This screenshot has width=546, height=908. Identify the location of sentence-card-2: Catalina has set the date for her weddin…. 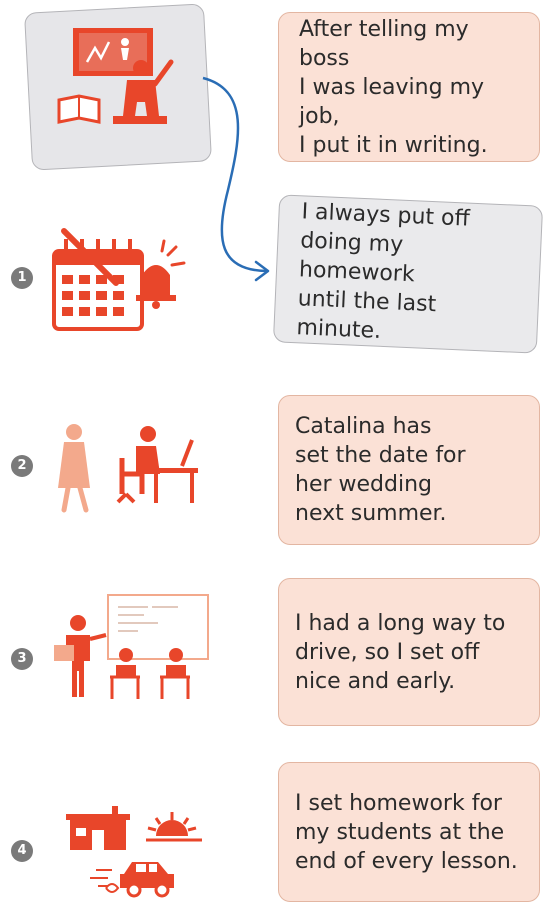
(409, 470).